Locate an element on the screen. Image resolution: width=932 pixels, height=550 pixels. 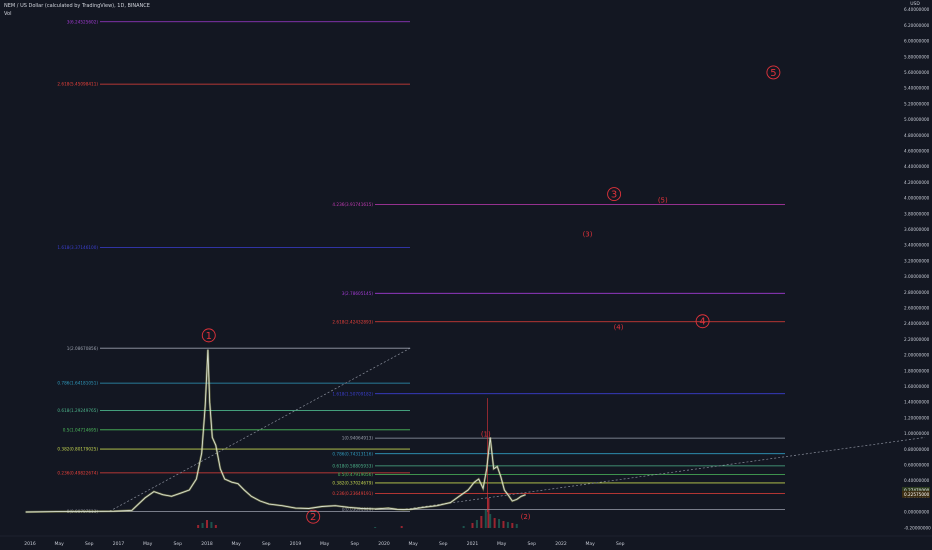
wave-label: (4) is located at coordinates (619, 328).